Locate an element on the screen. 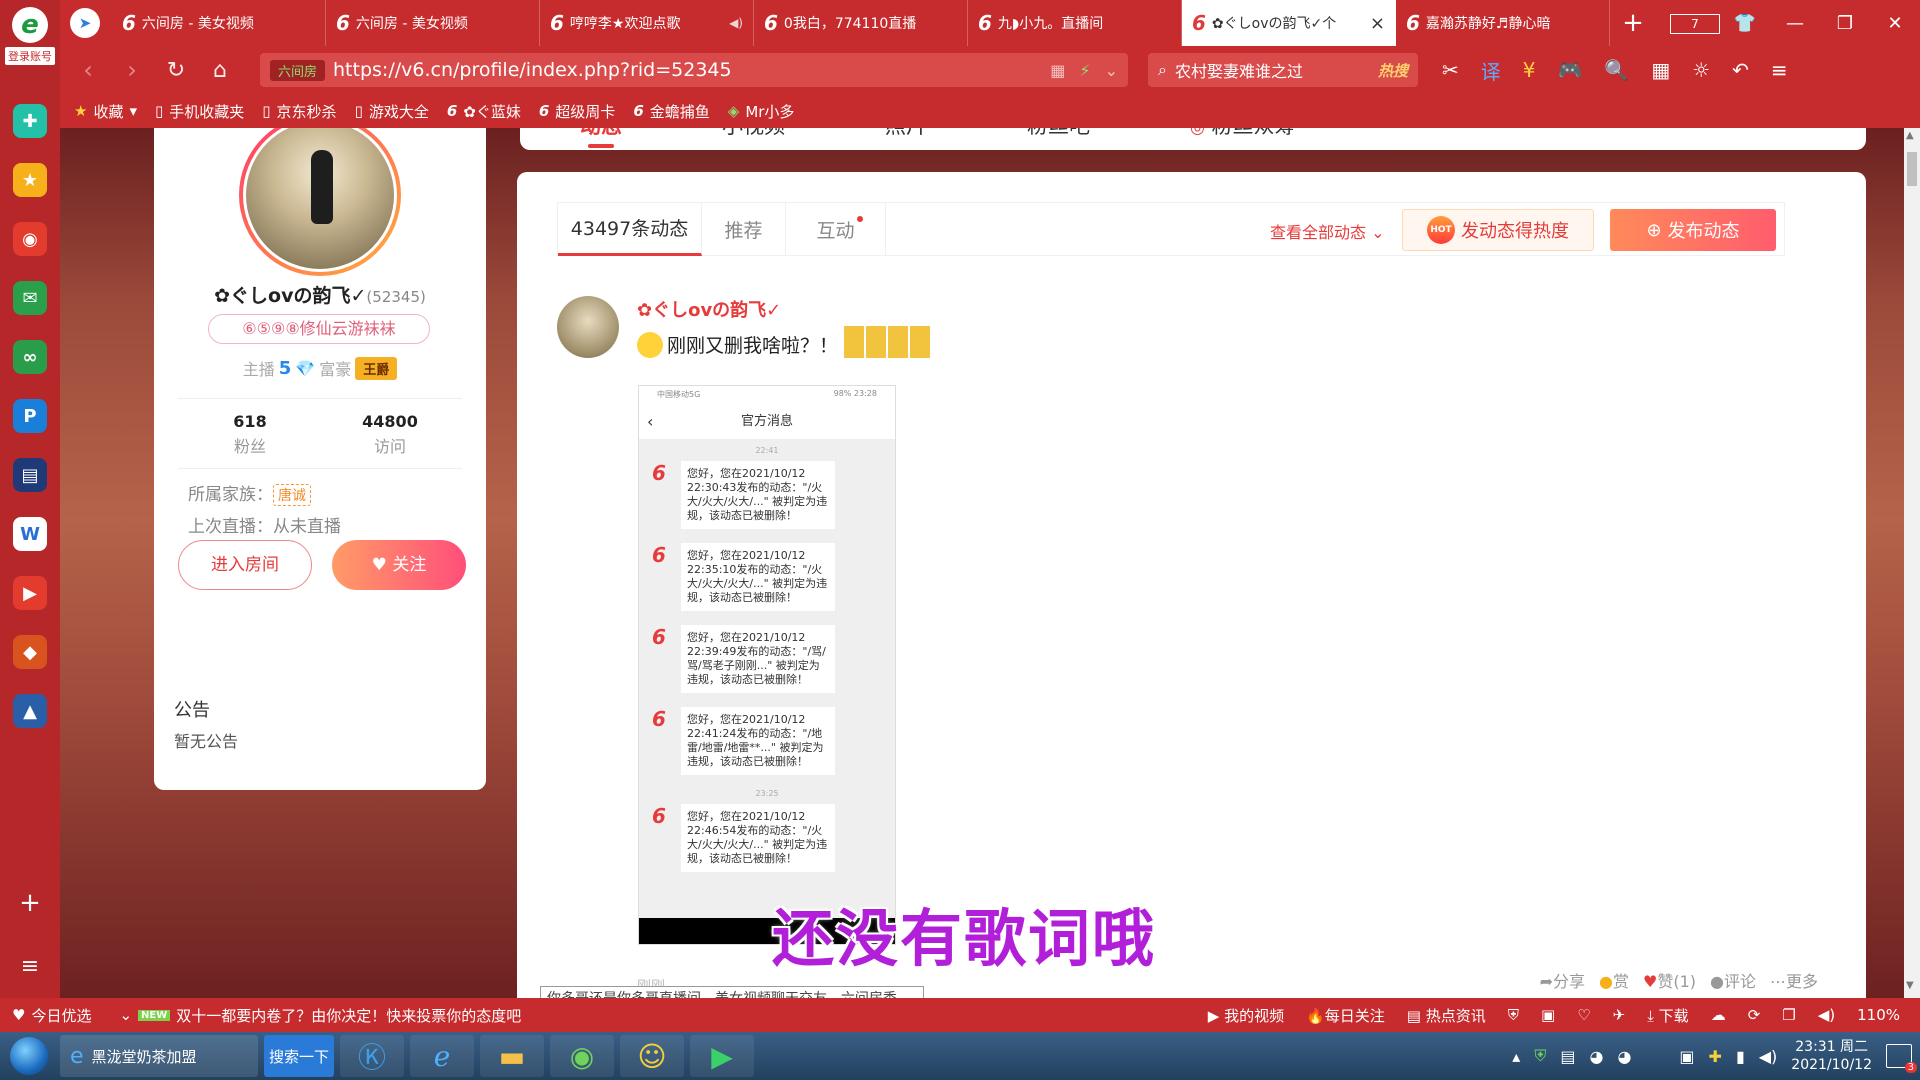 The width and height of the screenshot is (1920, 1080). subnav-crowdfund: ◎ 粉丝众筹 is located at coordinates (1243, 139).